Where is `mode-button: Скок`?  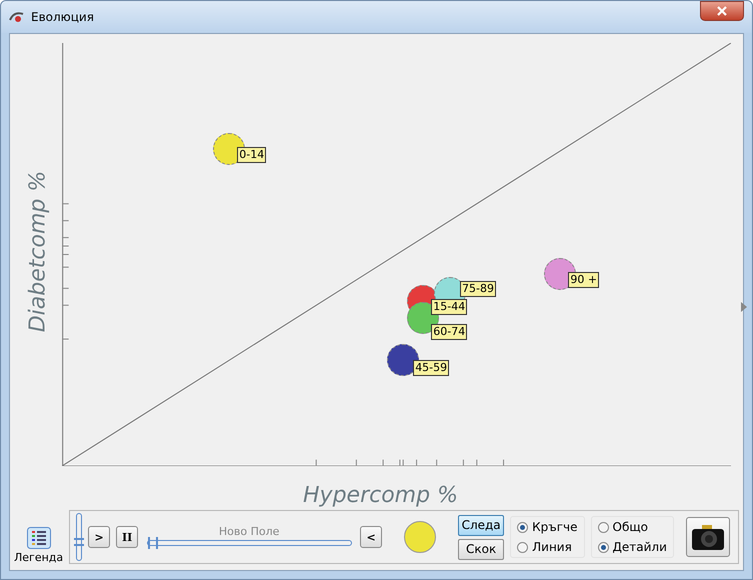 mode-button: Скок is located at coordinates (481, 549).